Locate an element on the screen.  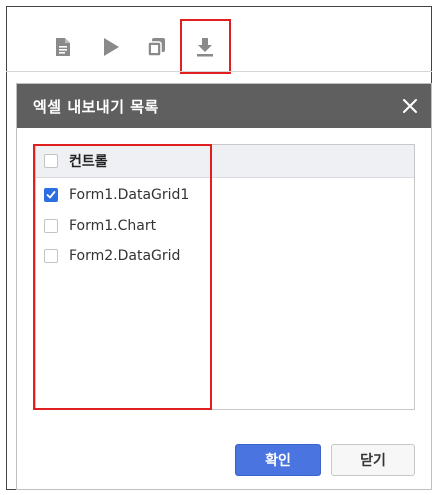
list-item: Form1.DataGrid1 is located at coordinates (225, 195).